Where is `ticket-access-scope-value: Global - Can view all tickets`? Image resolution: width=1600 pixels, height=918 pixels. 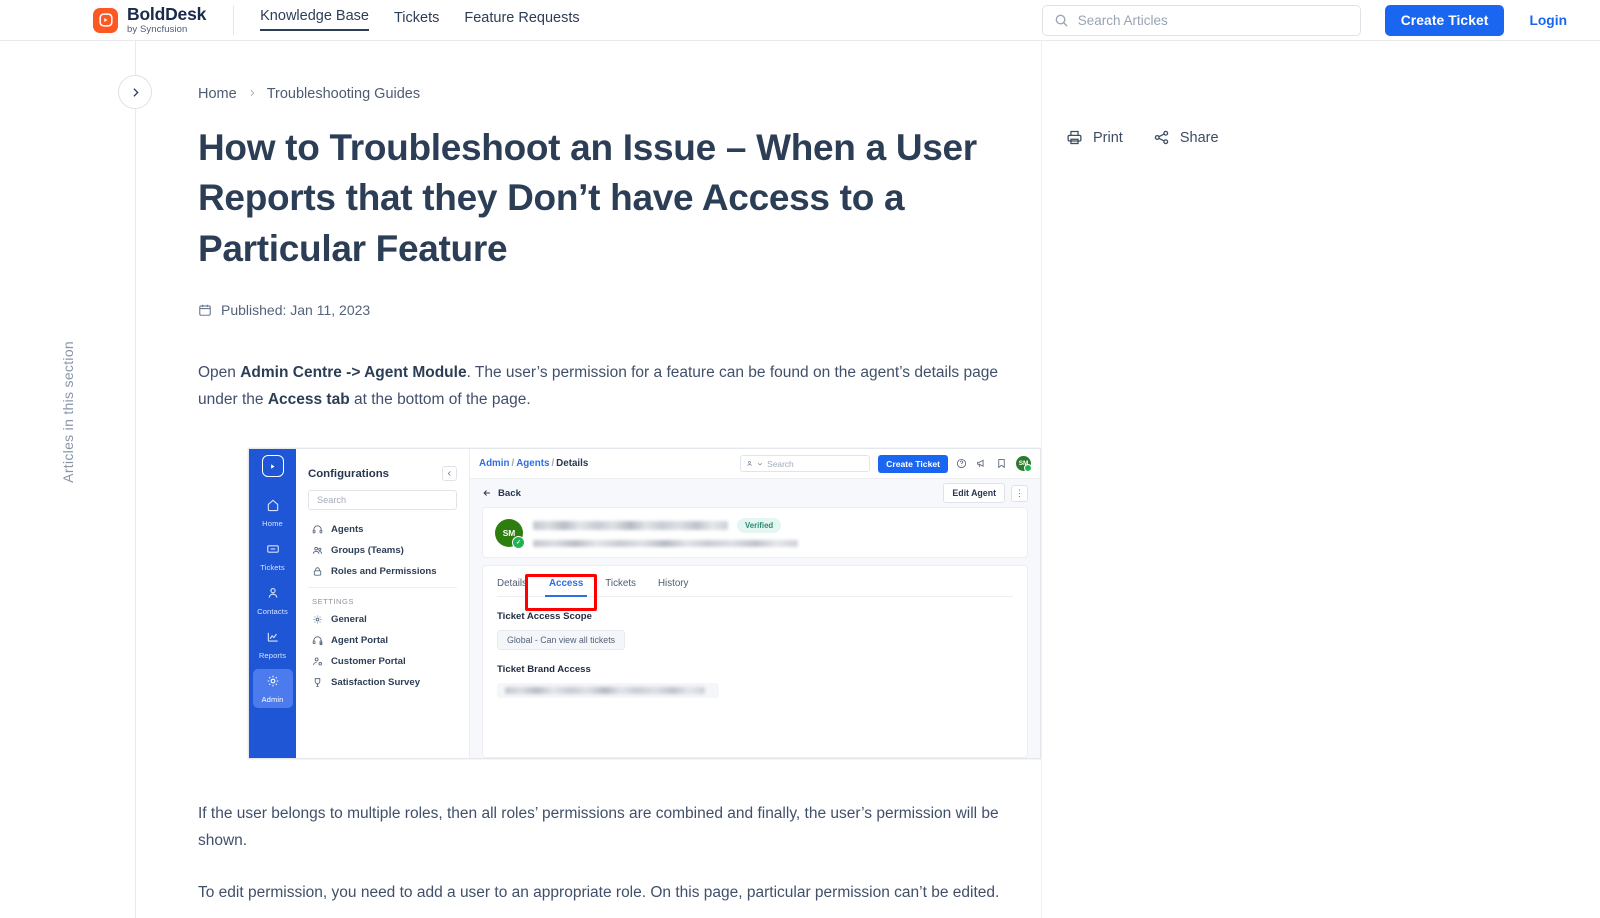
ticket-access-scope-value: Global - Can view all tickets is located at coordinates (561, 640).